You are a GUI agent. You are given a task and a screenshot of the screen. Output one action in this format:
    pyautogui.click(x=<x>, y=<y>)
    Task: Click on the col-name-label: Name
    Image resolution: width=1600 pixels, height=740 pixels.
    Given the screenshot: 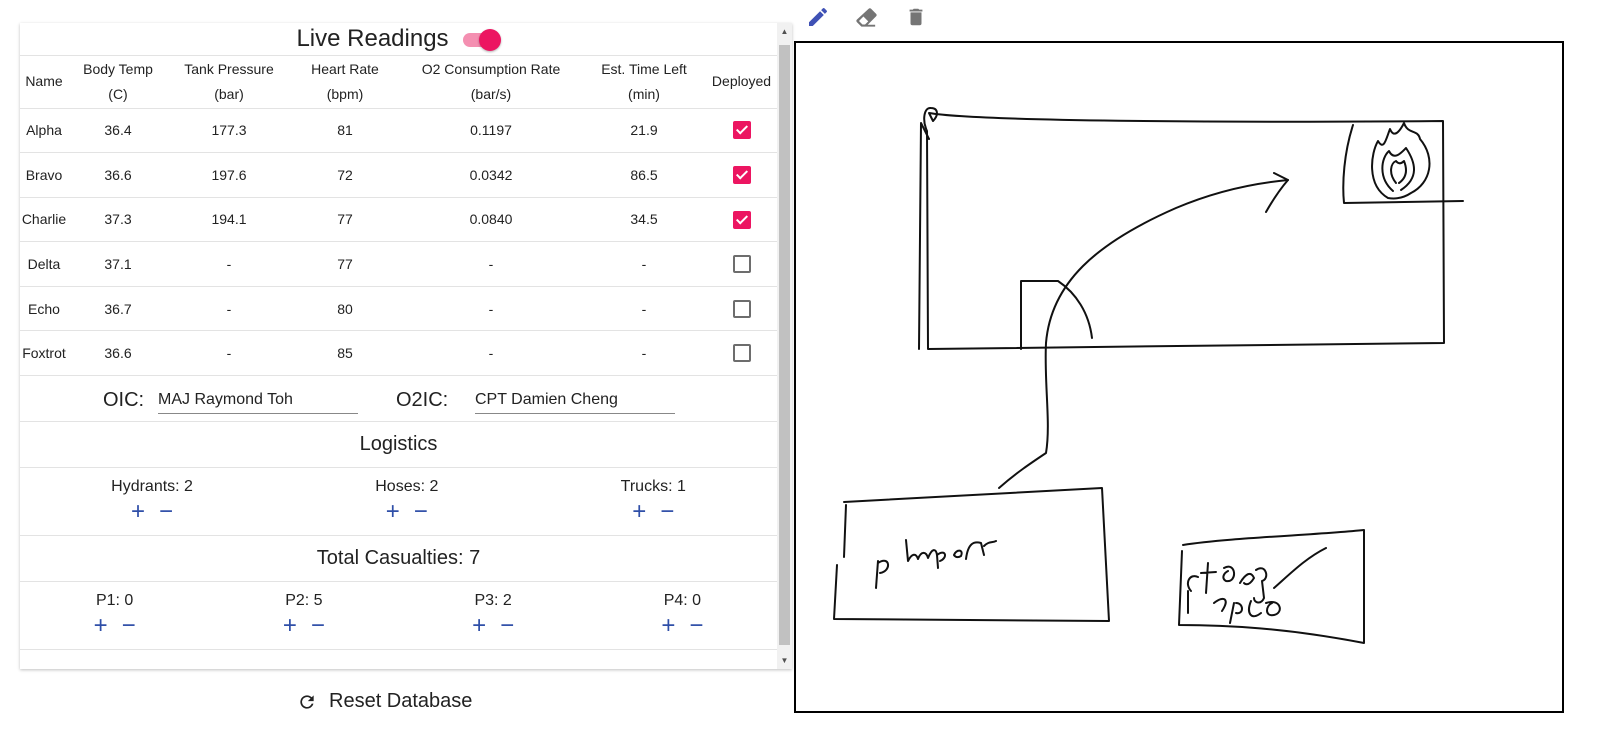 What is the action you would take?
    pyautogui.click(x=44, y=81)
    